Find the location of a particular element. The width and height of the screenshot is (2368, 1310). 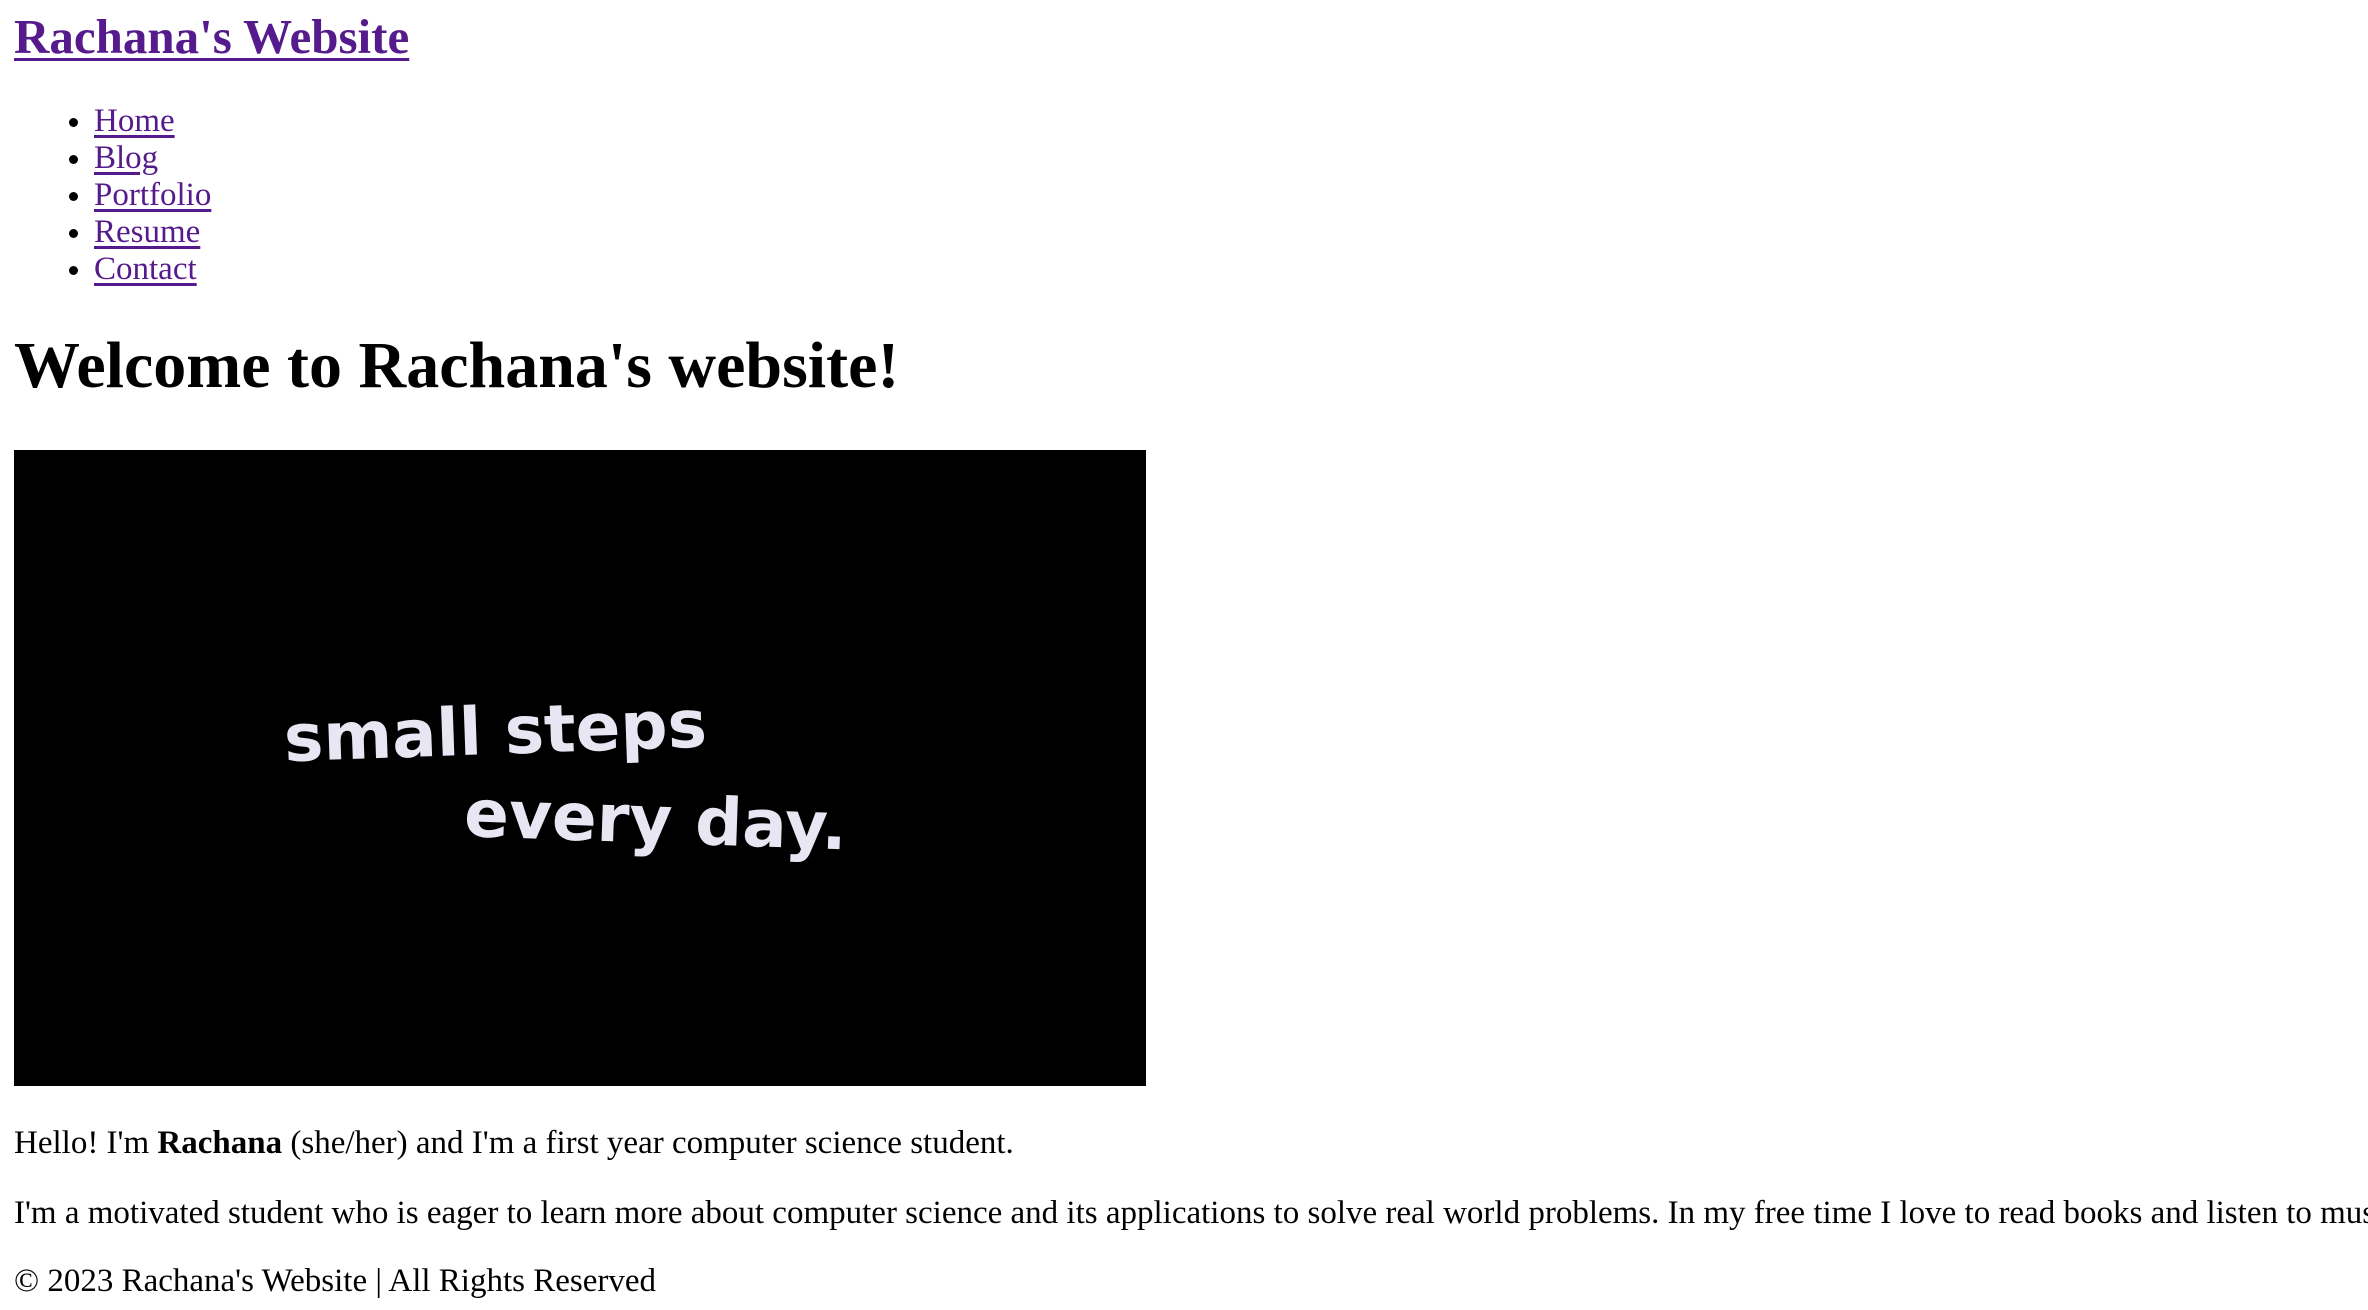

intro-name: Rachana is located at coordinates (220, 1143).